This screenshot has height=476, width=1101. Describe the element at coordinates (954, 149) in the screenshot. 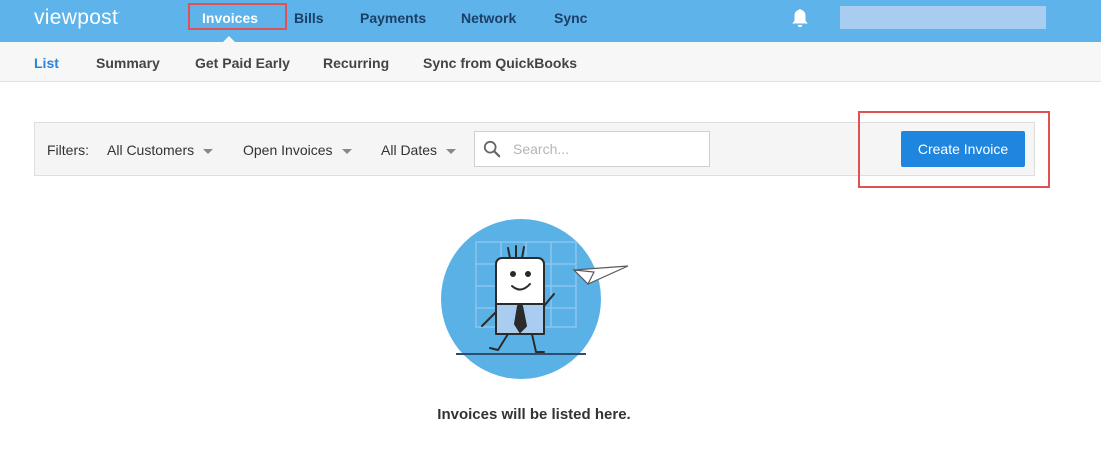

I see `highlight-create-invoice` at that location.